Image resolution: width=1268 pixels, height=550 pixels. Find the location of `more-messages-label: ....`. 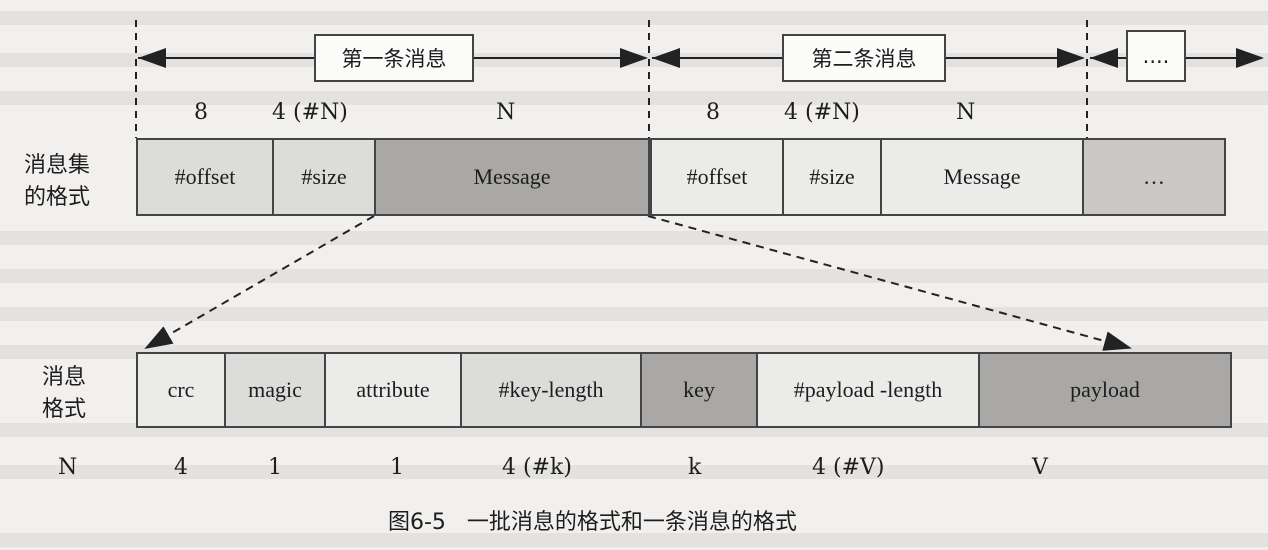

more-messages-label: .... is located at coordinates (1156, 56).